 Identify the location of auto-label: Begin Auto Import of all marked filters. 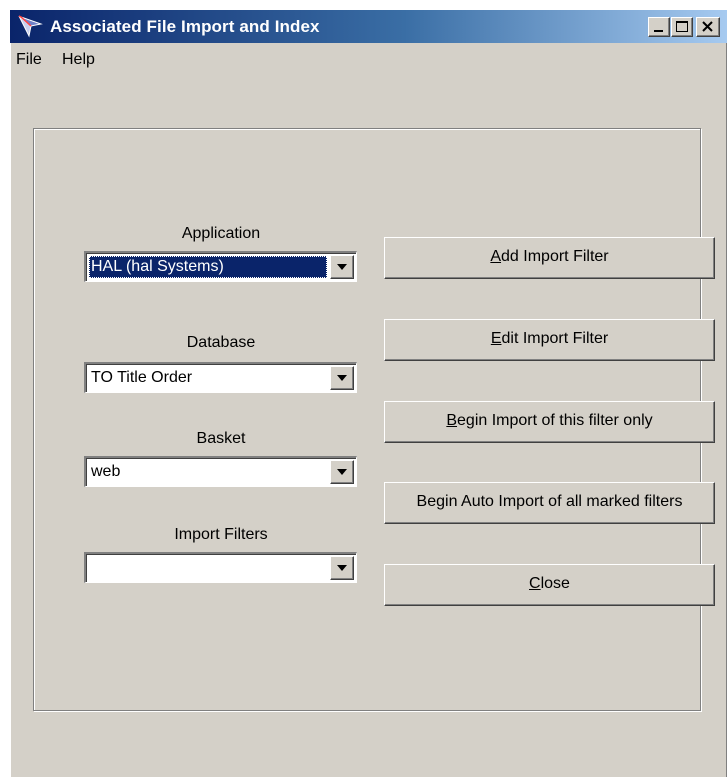
(549, 501).